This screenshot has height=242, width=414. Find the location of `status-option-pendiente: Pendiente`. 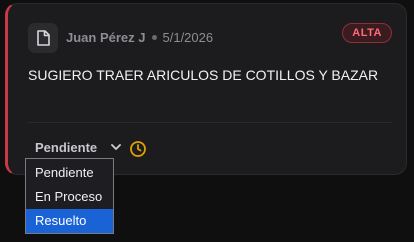

status-option-pendiente: Pendiente is located at coordinates (69, 173).